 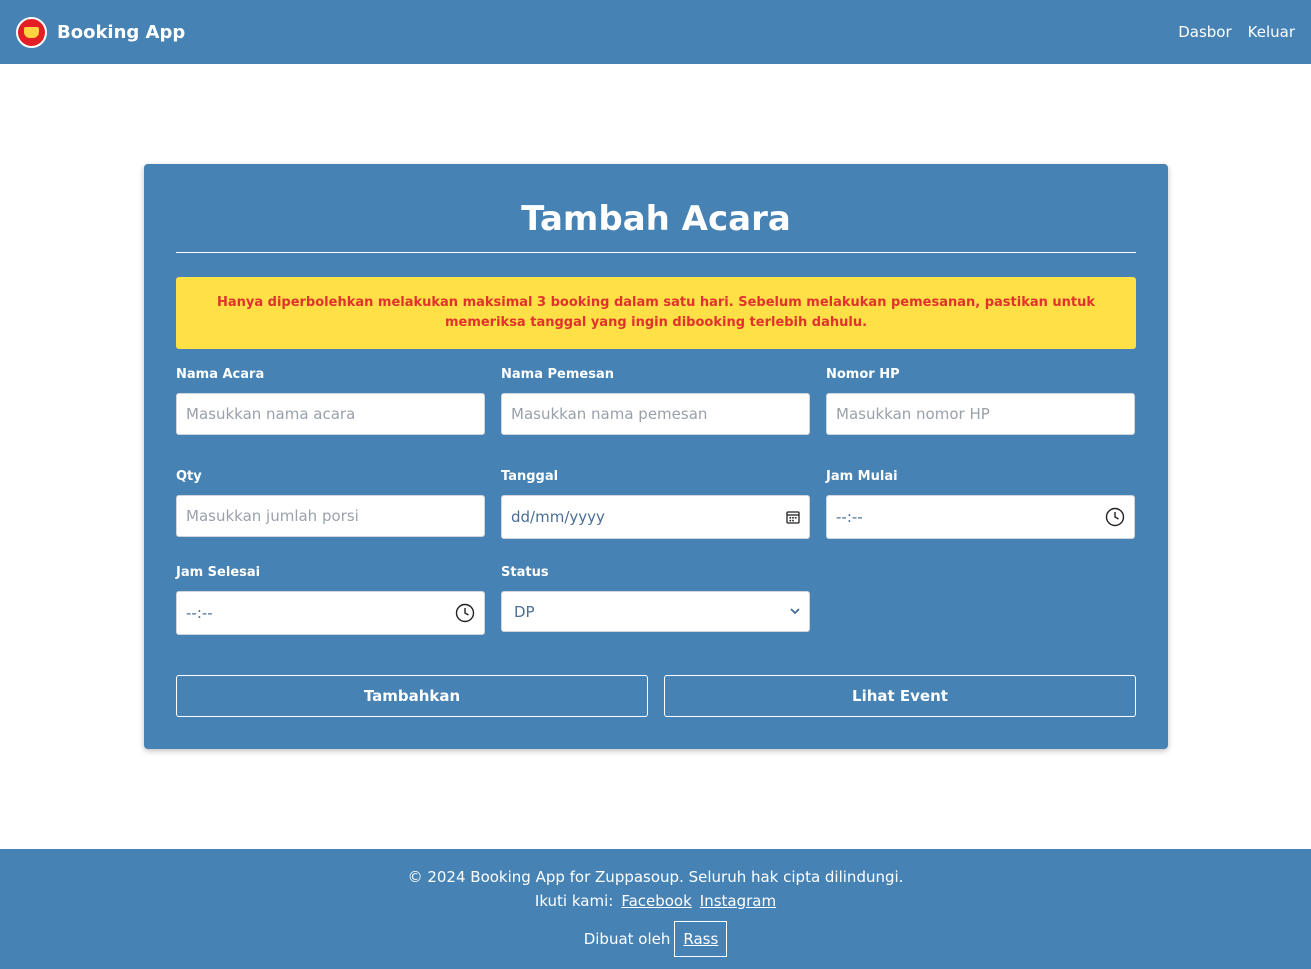 I want to click on instagram-link: Instagram, so click(x=738, y=901).